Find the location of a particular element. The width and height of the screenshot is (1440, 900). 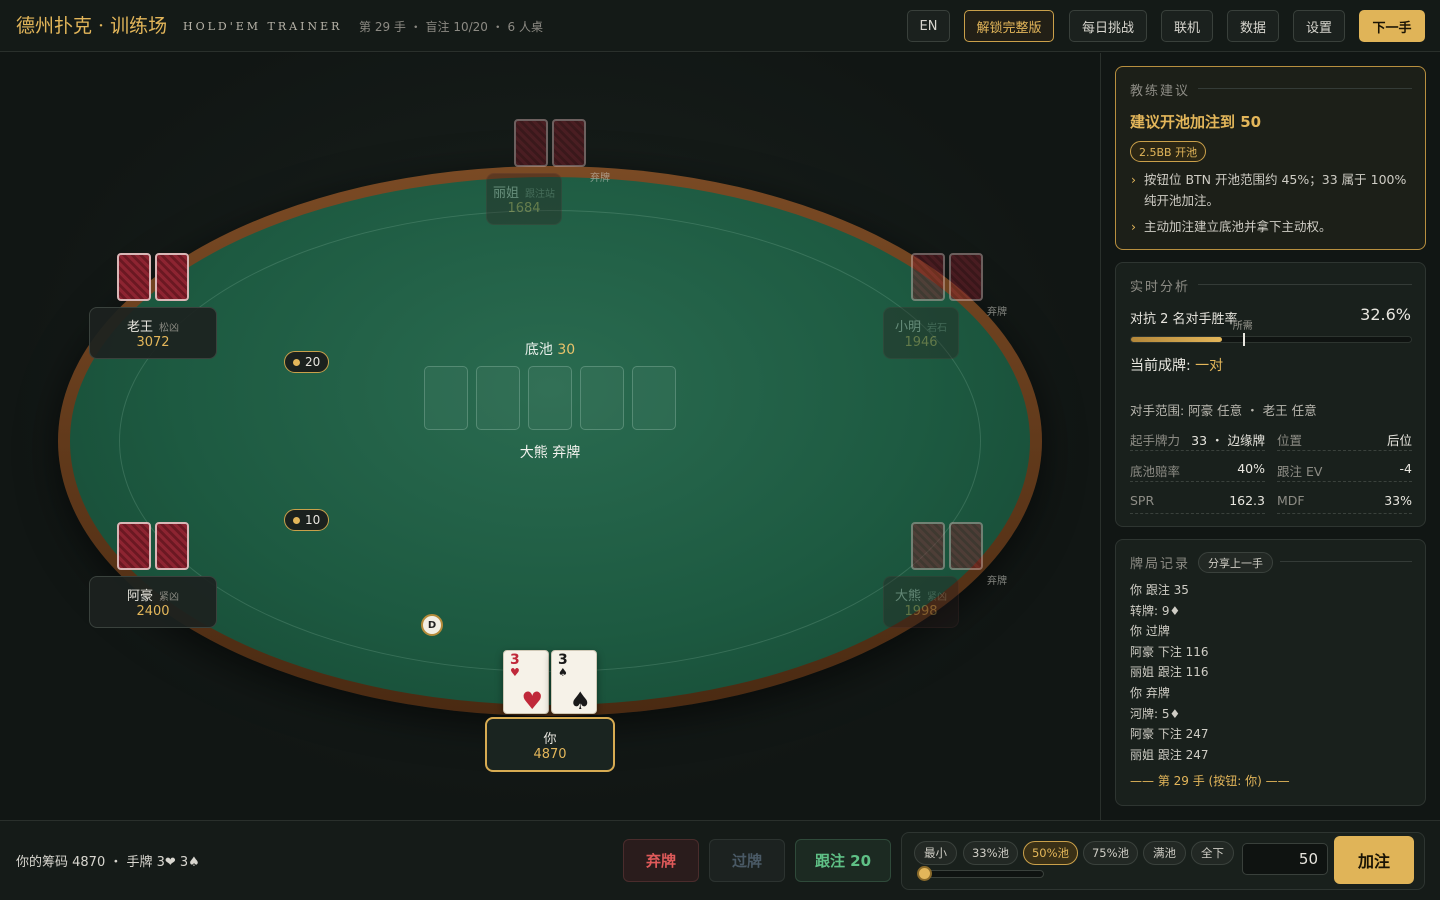

call-button: 跟注 20 is located at coordinates (843, 860).